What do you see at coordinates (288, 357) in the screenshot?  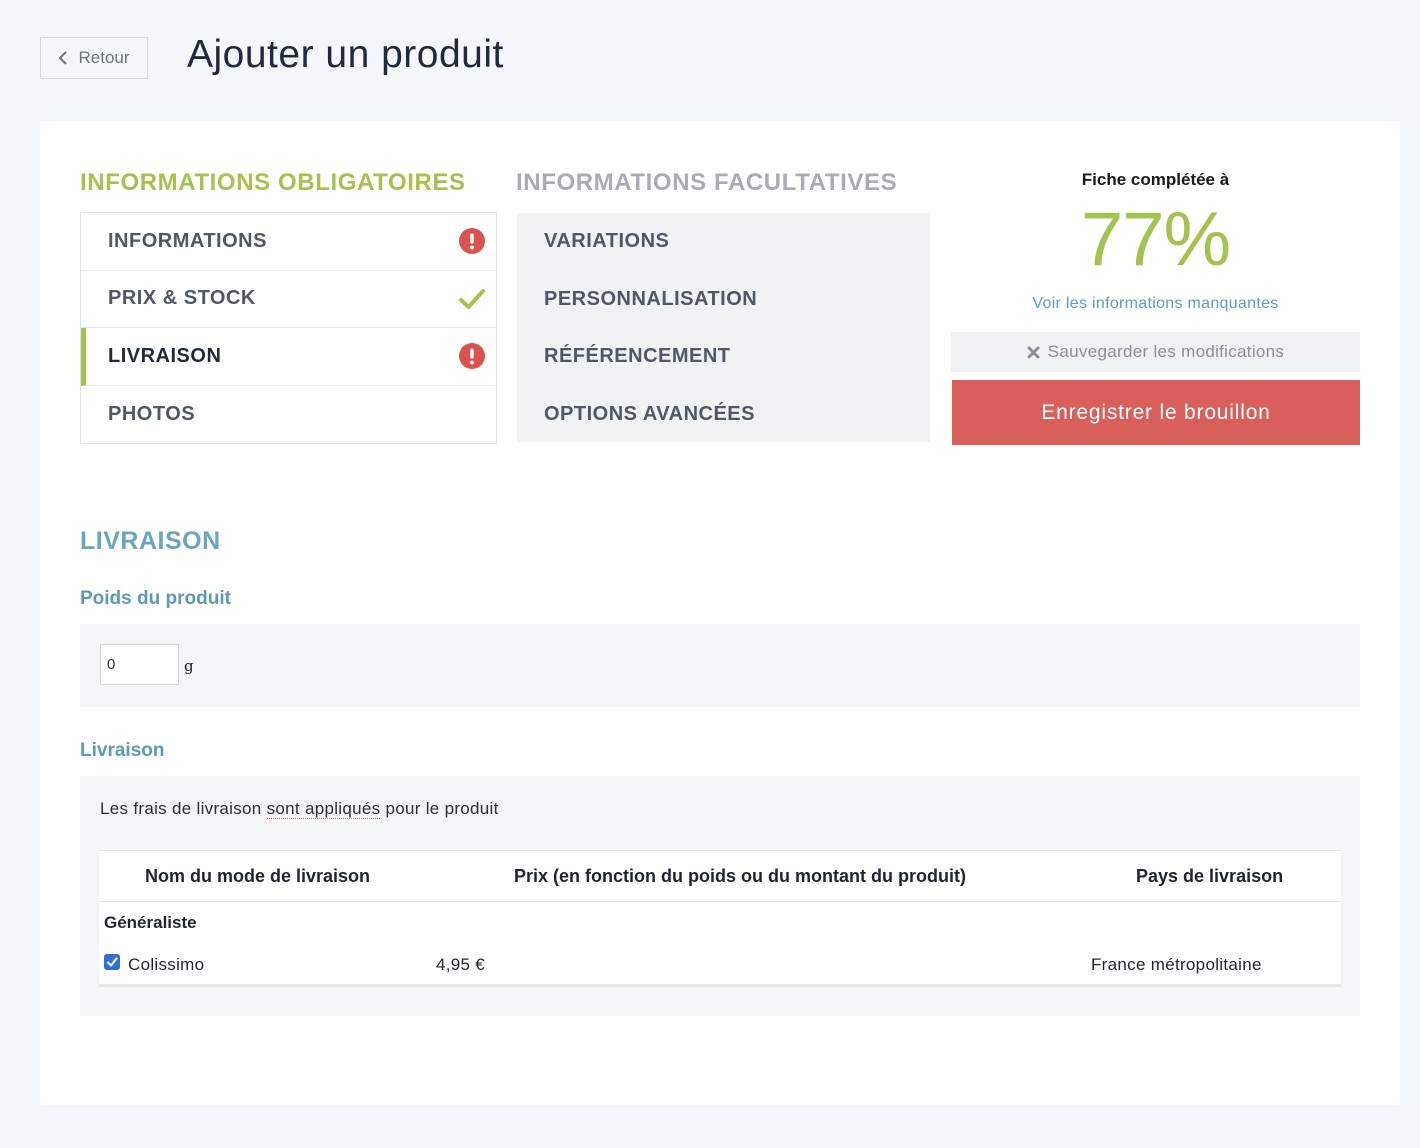 I see `nav-item-livraison: LIVRAISON` at bounding box center [288, 357].